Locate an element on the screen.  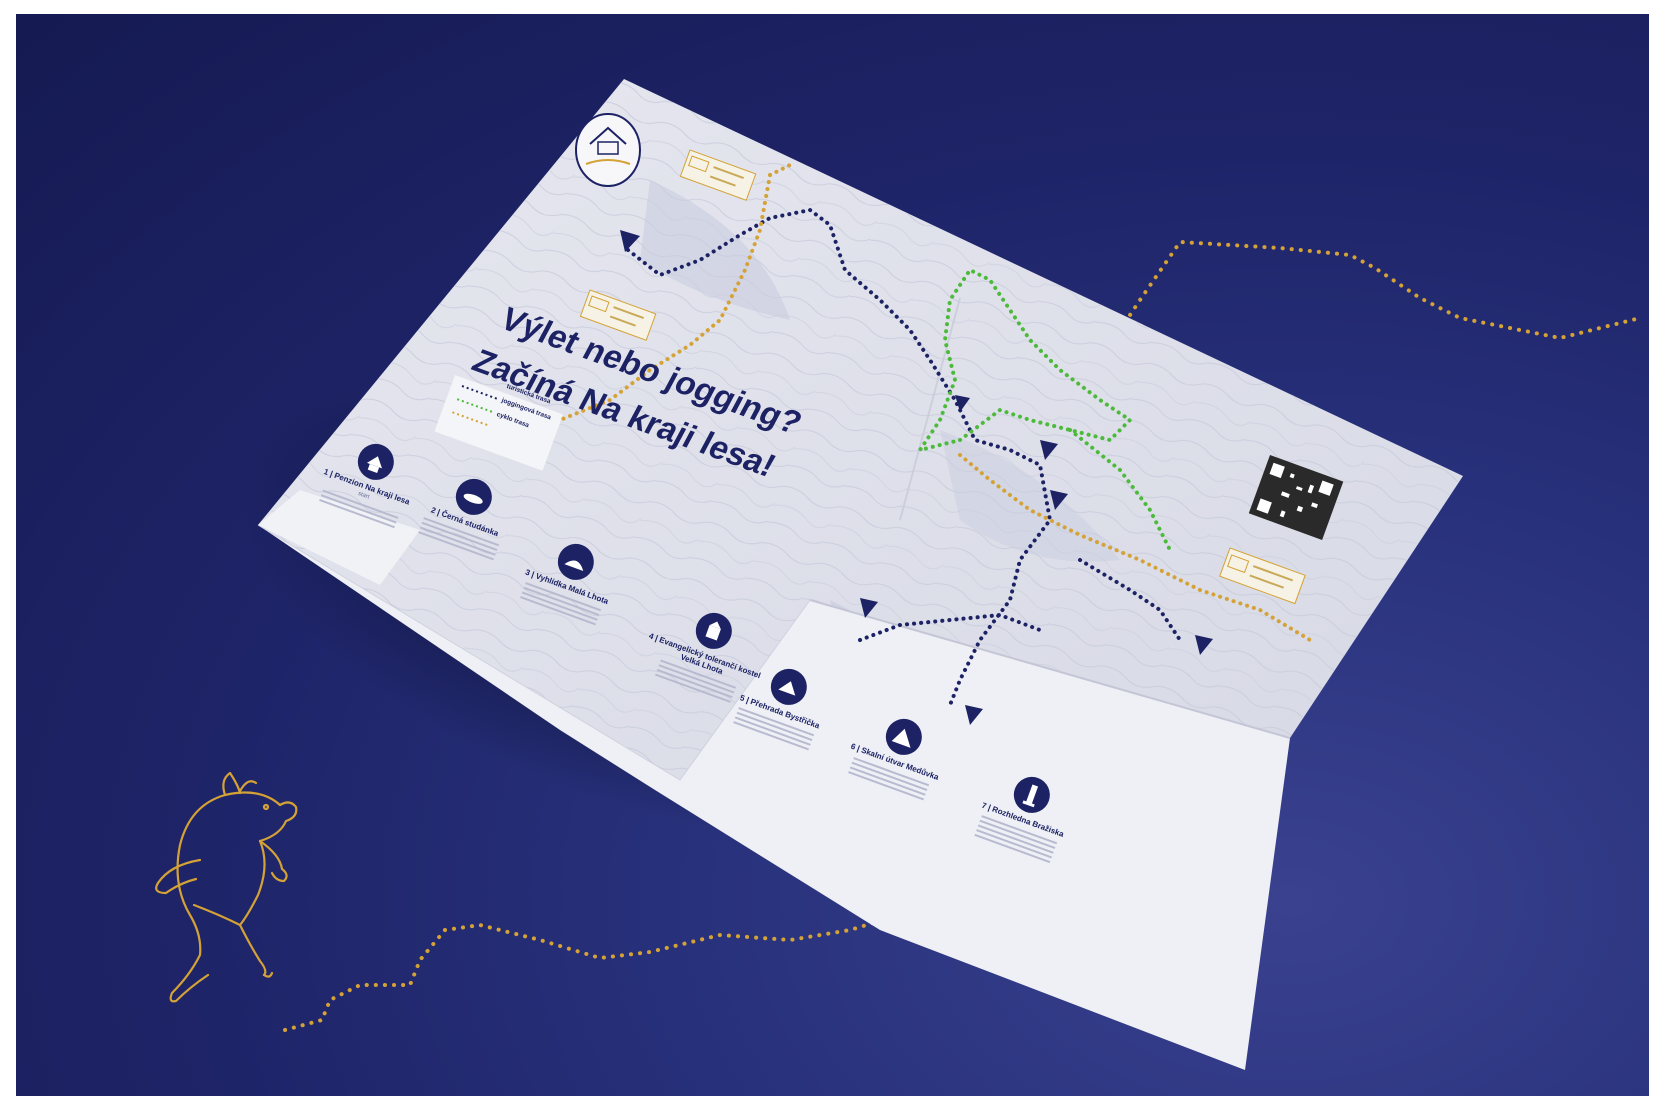
gold-trail-left is located at coordinates (587, 974).